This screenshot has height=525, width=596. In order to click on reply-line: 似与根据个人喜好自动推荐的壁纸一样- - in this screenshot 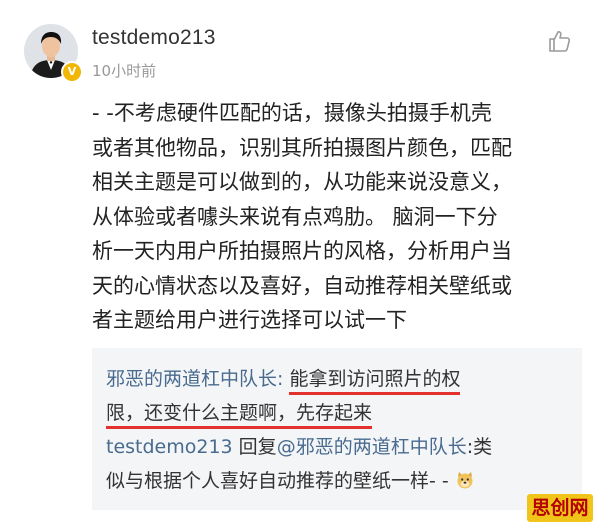, I will do `click(341, 481)`.